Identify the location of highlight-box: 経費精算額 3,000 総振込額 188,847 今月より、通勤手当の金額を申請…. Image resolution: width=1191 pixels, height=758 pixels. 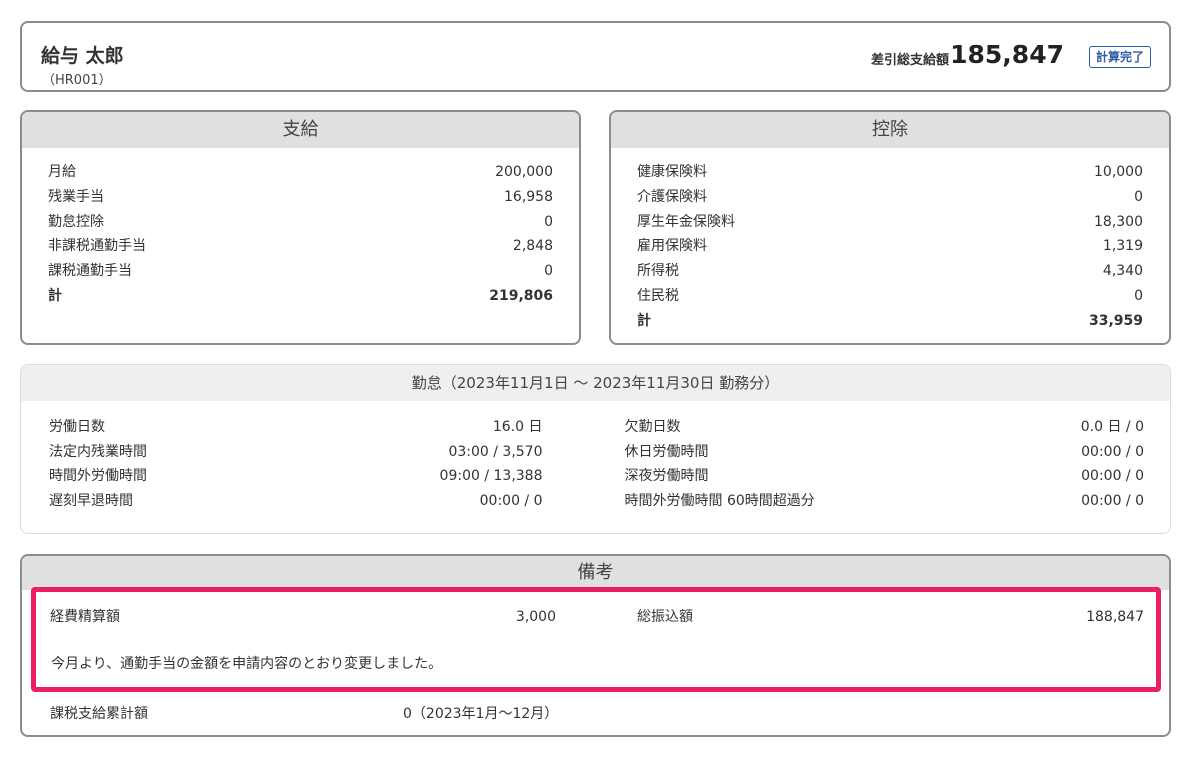
(596, 639).